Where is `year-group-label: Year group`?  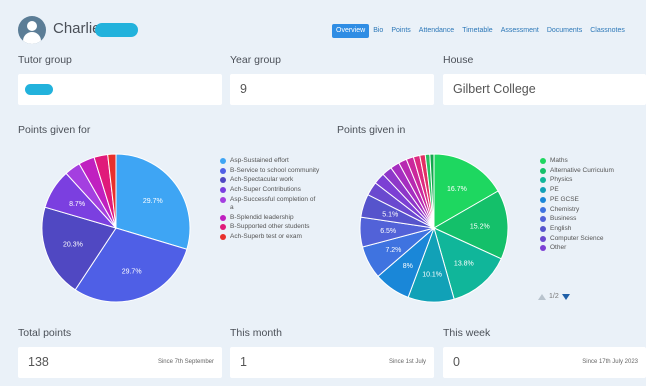
year-group-label: Year group is located at coordinates (255, 60).